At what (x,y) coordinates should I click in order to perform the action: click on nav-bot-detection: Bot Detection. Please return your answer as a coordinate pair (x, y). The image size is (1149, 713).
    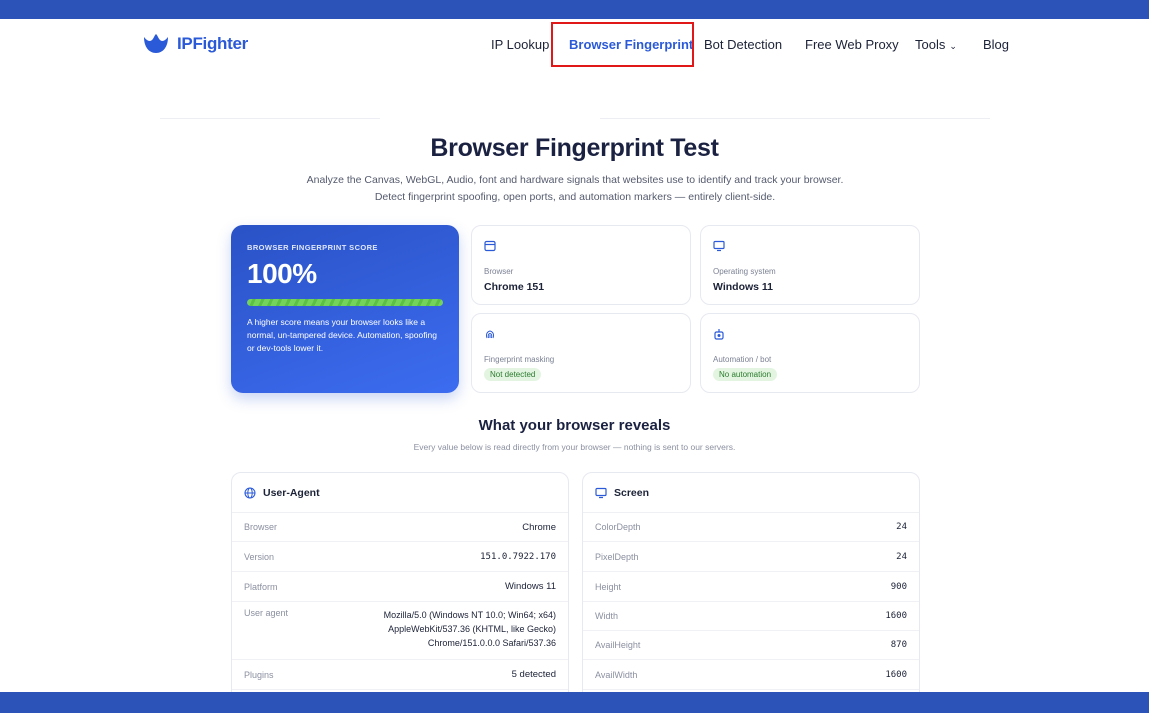
    Looking at the image, I should click on (743, 45).